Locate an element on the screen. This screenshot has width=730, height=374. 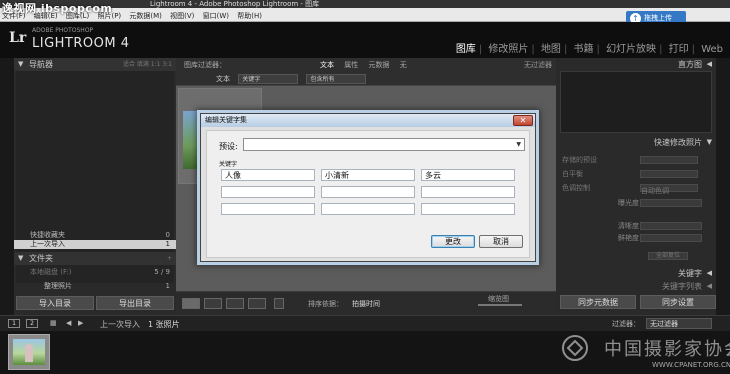
navigator-title: 导航器 is located at coordinates (41, 64).